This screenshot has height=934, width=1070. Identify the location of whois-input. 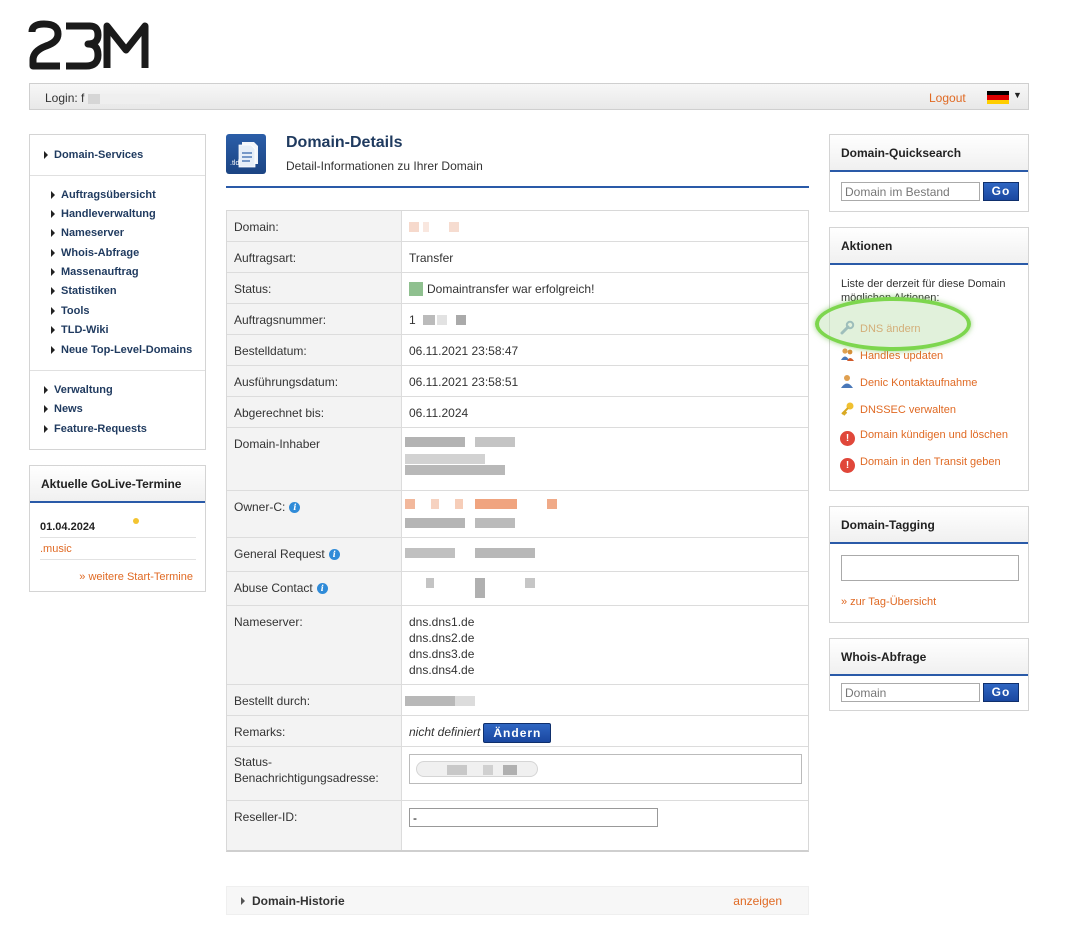
(910, 692).